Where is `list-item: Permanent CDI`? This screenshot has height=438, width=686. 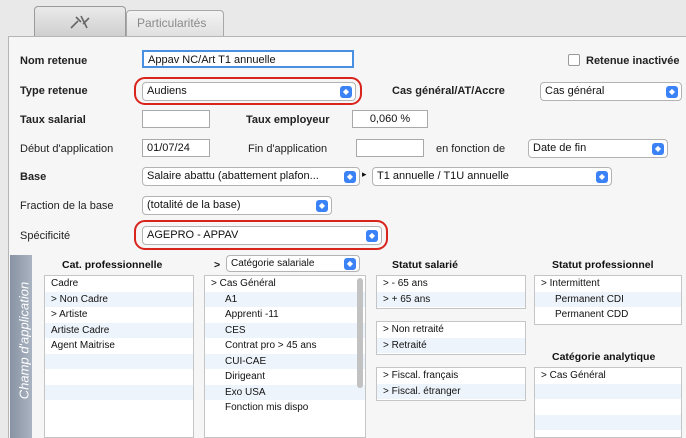 list-item: Permanent CDI is located at coordinates (608, 299).